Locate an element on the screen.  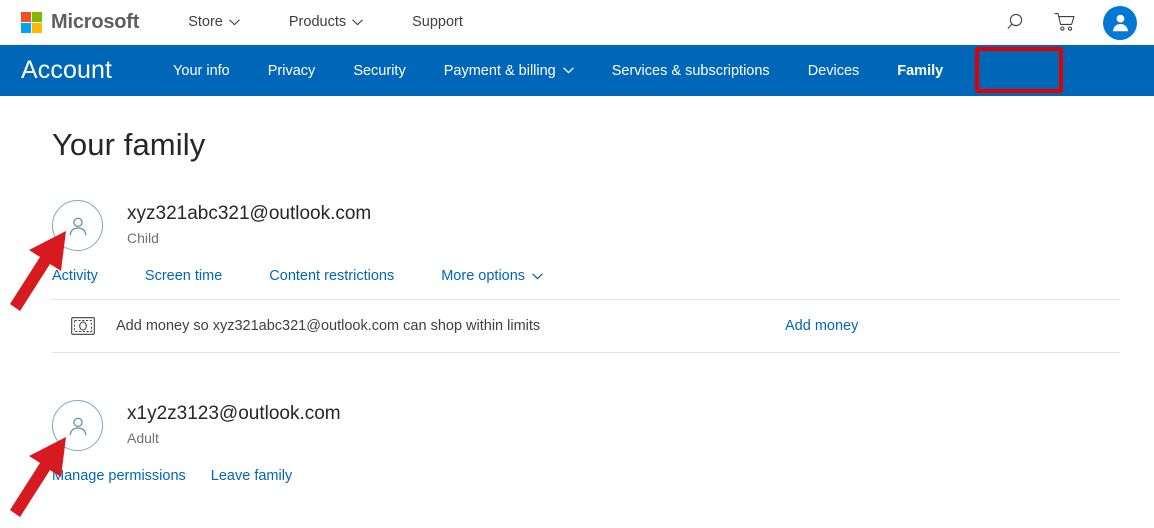
member-header: xyz321abc321@outlook.com Child is located at coordinates (586, 225).